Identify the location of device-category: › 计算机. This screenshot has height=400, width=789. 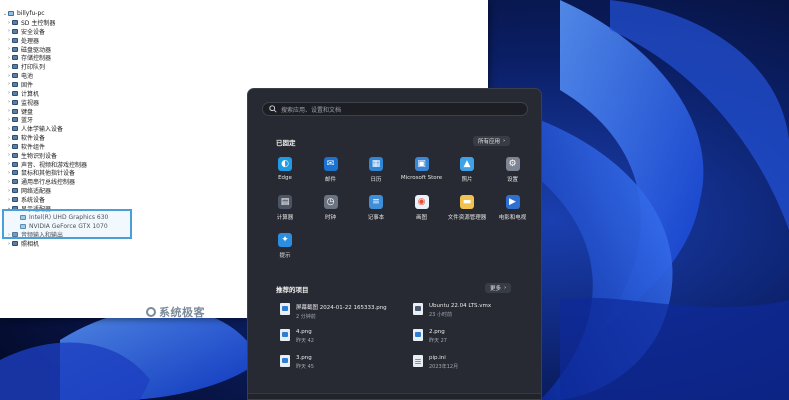
(22, 93).